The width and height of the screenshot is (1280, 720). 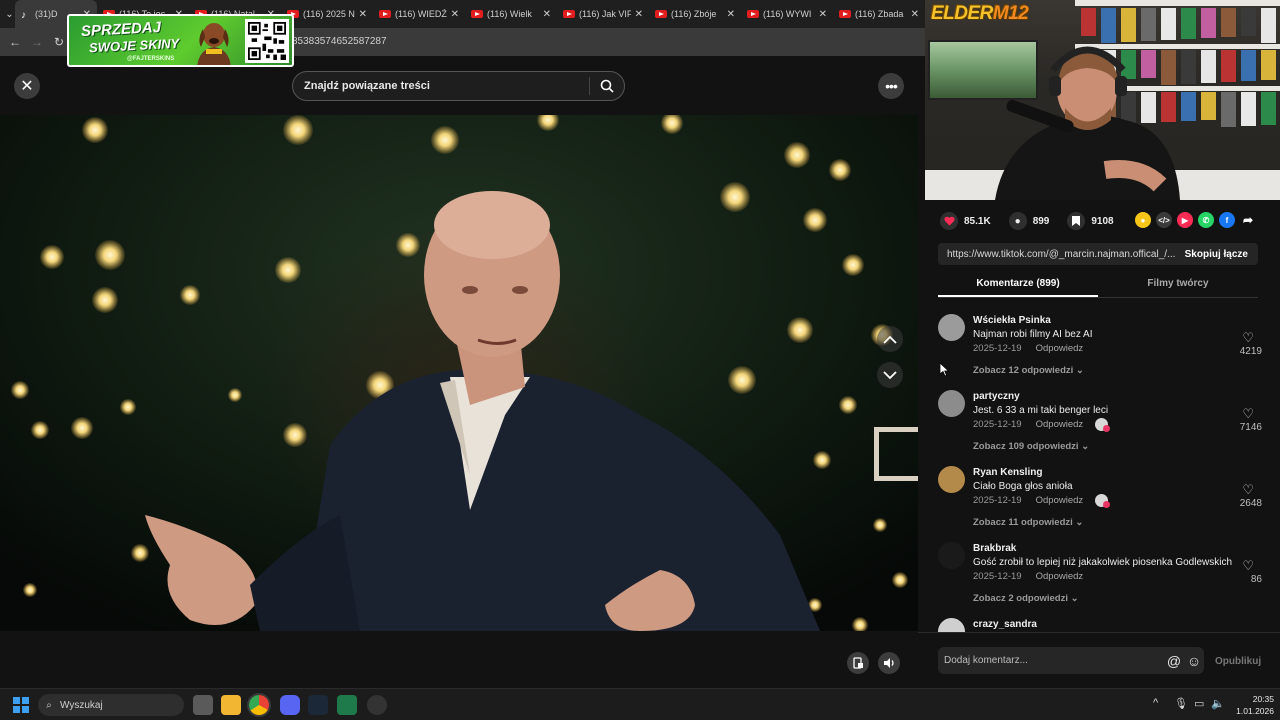 I want to click on creator-liked-icon, so click(x=1102, y=501).